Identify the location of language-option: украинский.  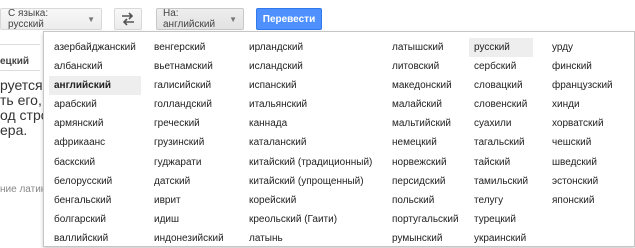
(501, 238).